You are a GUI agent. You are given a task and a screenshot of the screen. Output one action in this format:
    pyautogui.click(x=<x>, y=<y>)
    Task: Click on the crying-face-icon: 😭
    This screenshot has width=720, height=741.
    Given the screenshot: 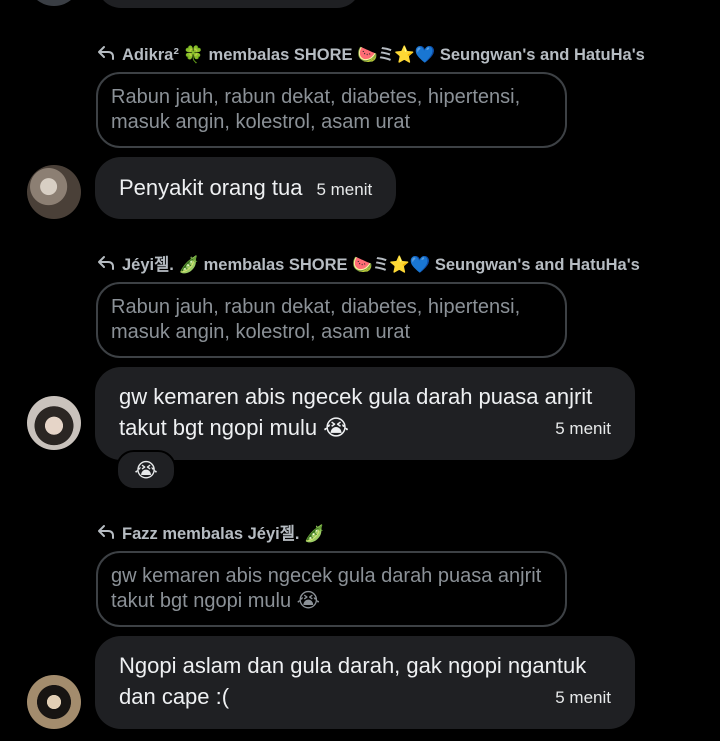 What is the action you would take?
    pyautogui.click(x=146, y=470)
    